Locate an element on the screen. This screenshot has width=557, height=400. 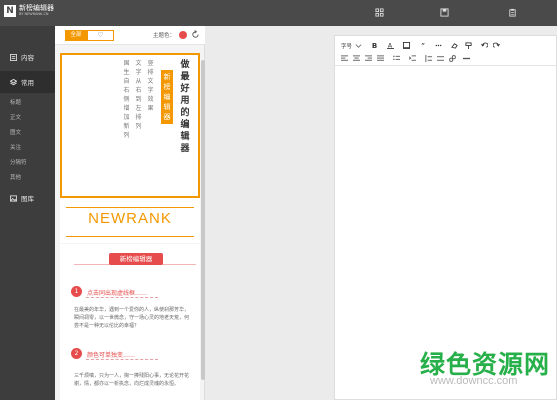
app-logo: N 新榜编辑器 BY NEWRANK.CN is located at coordinates (29, 10).